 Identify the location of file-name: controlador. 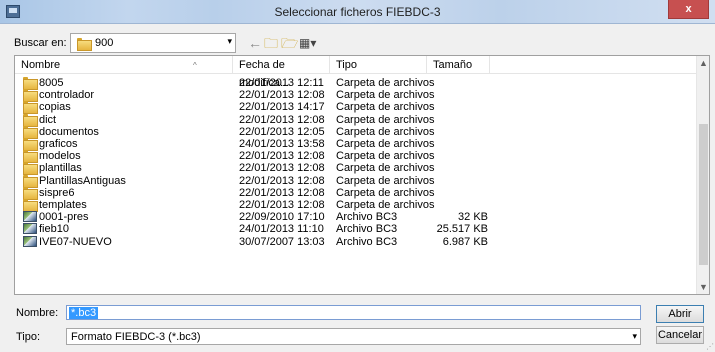
(67, 95).